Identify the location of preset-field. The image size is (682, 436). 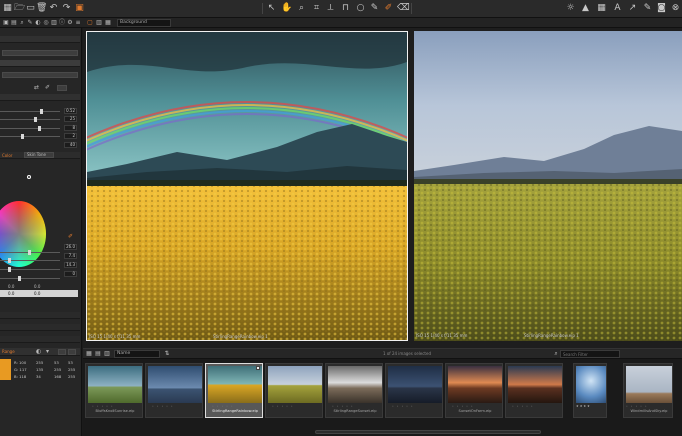
(40, 53).